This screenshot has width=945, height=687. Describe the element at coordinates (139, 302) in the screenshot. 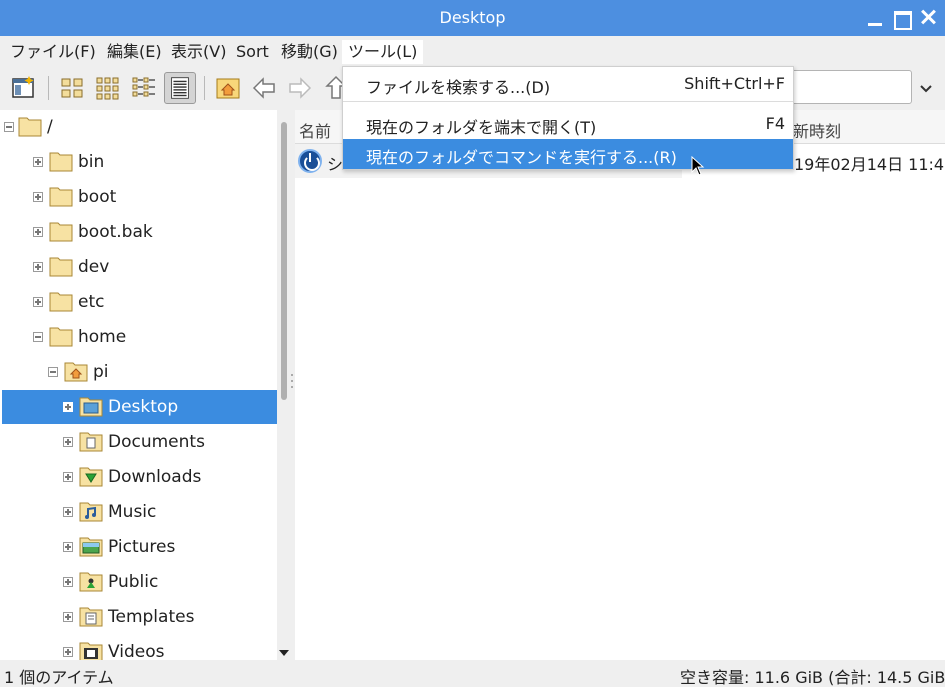

I see `tree-item: etc` at that location.